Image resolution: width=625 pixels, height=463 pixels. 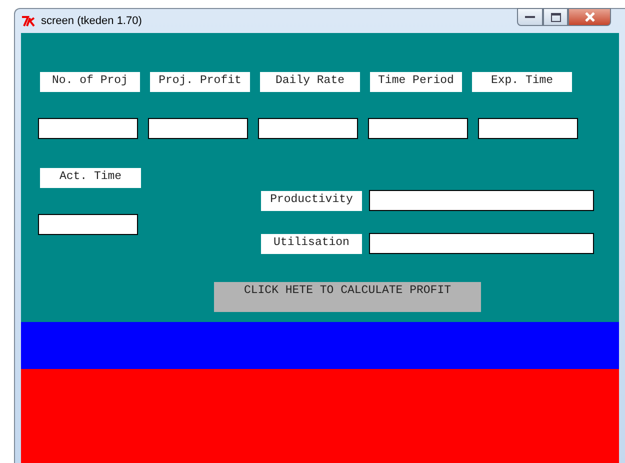 What do you see at coordinates (522, 82) in the screenshot?
I see `field-label: Exp. Time` at bounding box center [522, 82].